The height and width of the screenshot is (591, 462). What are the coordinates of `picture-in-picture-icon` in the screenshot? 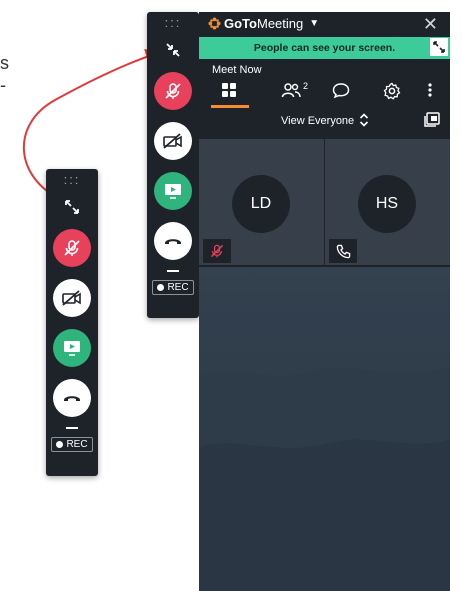 It's located at (432, 120).